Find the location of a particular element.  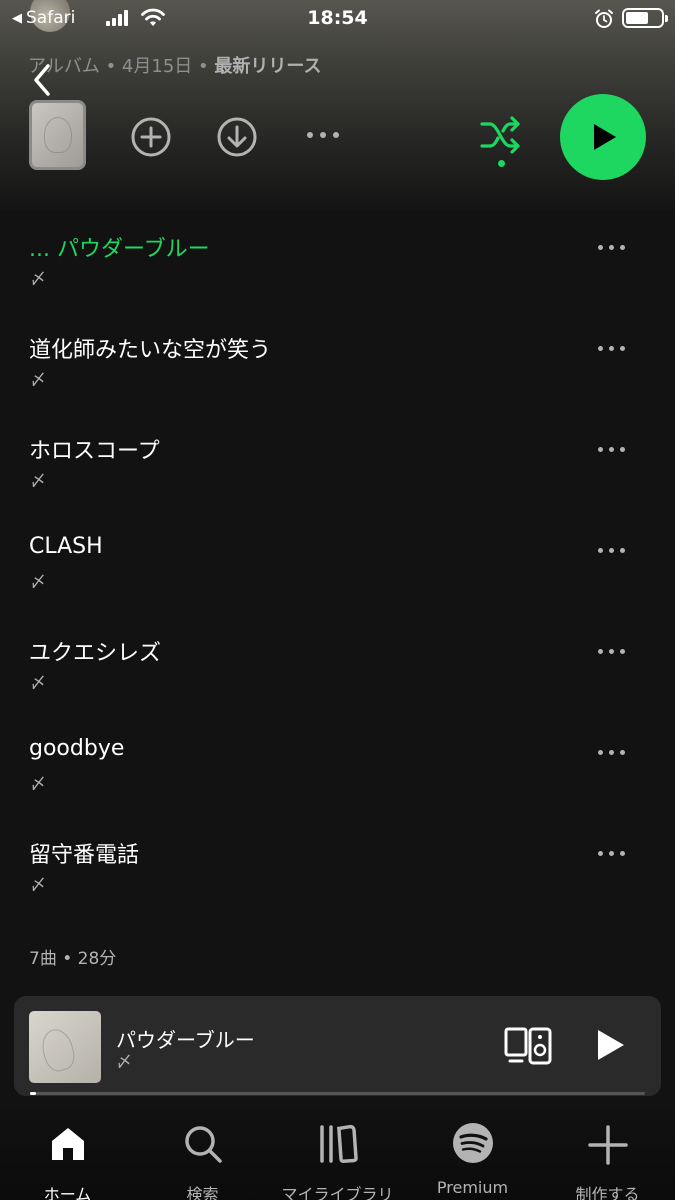

play-button is located at coordinates (603, 137).